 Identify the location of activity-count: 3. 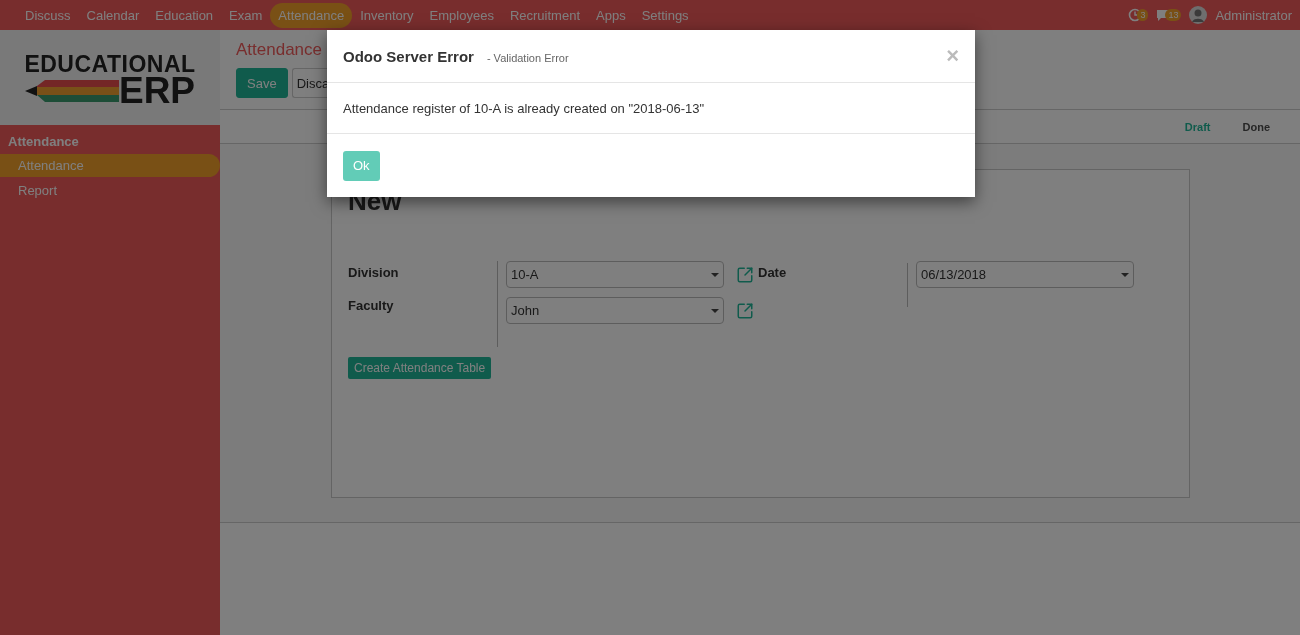
(1143, 15).